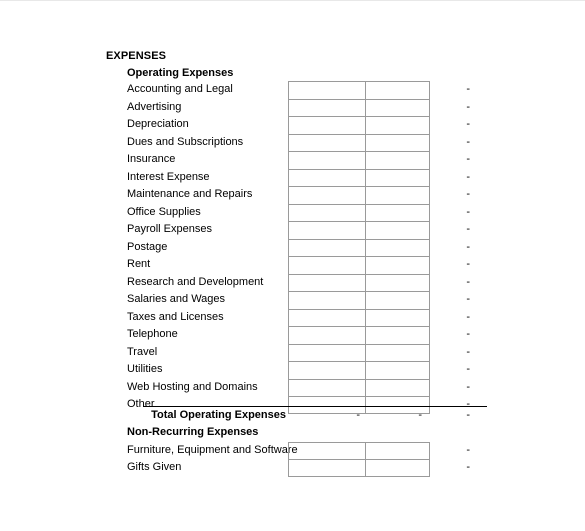  I want to click on expense-row: Utilities -, so click(292, 370).